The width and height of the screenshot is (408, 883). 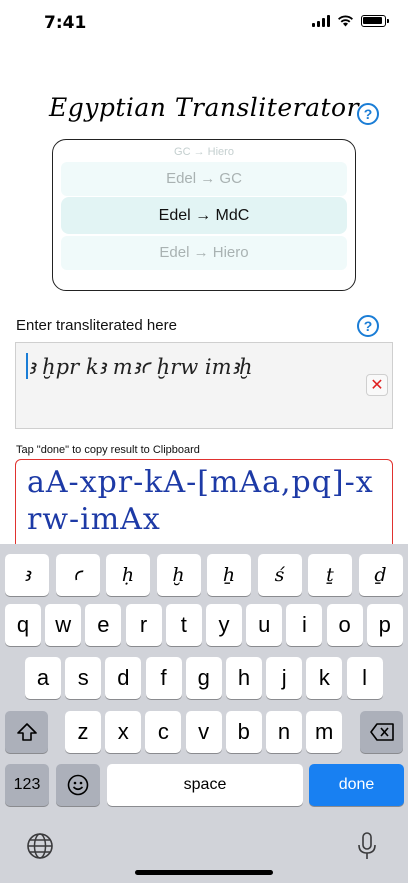 What do you see at coordinates (279, 575) in the screenshot?
I see `key-row-translit-5: ś` at bounding box center [279, 575].